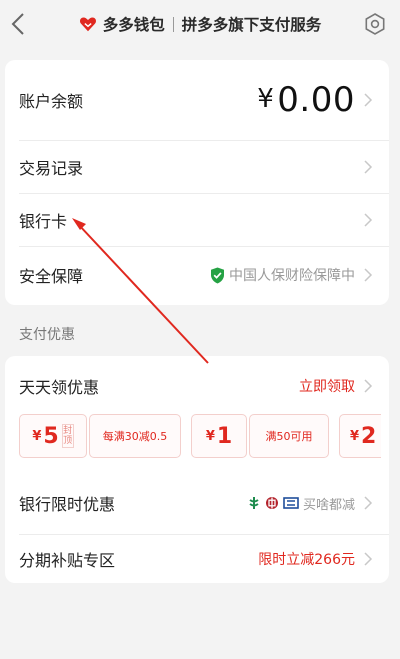 Image resolution: width=400 pixels, height=659 pixels. I want to click on coupon-amount: ¥ 5 封顶, so click(53, 436).